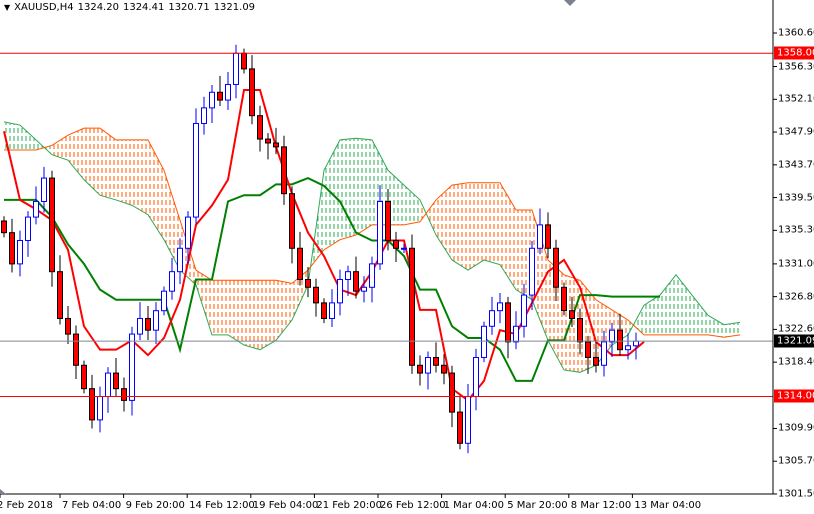  I want to click on ohlc-close: 1321.09, so click(234, 7).